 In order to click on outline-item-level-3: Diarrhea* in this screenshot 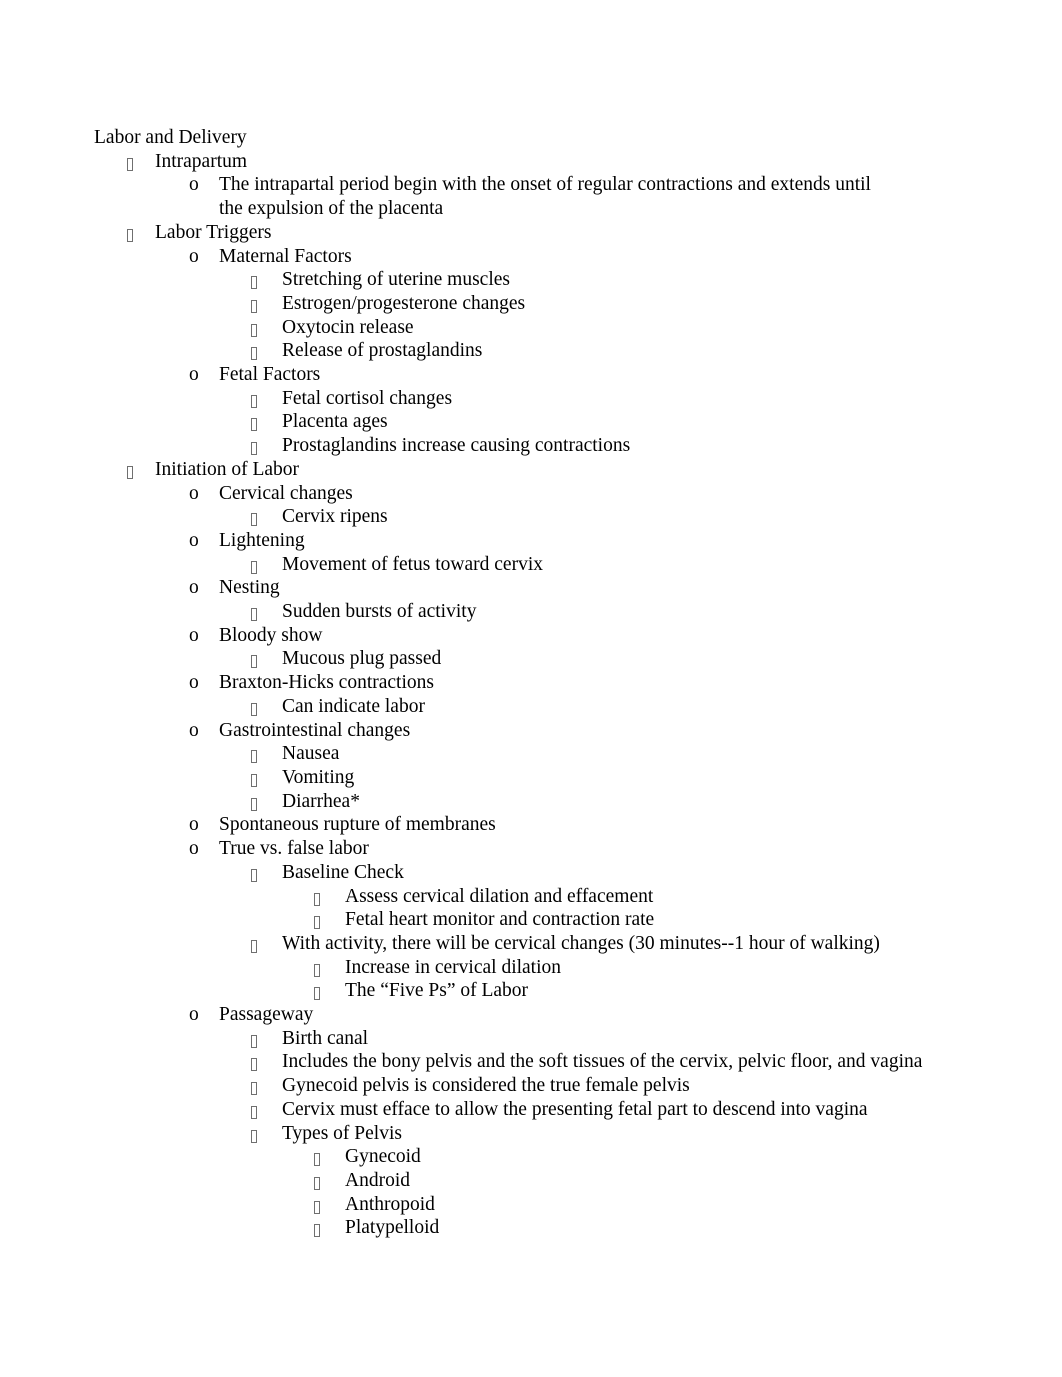, I will do `click(608, 802)`.